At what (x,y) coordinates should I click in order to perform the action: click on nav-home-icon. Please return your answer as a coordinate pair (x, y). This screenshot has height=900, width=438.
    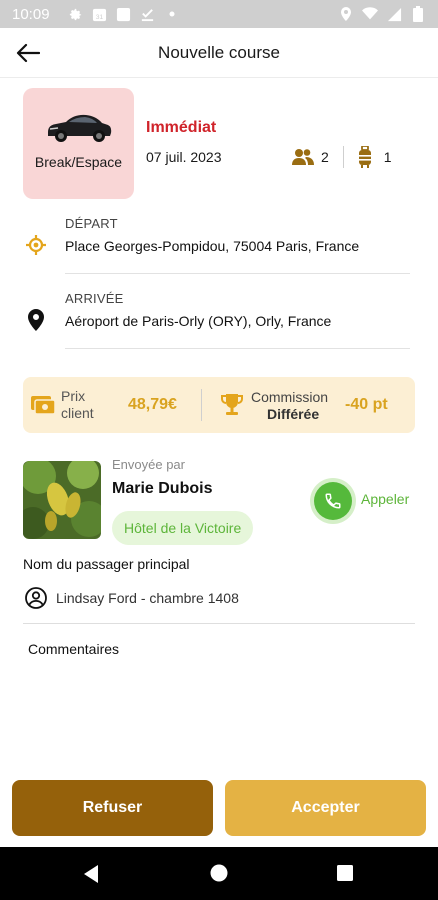
    Looking at the image, I should click on (219, 873).